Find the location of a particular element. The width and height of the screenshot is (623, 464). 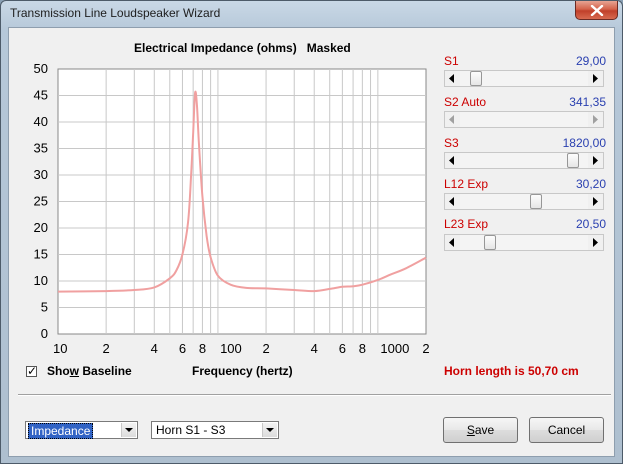

y-tick-label: 5 is located at coordinates (44, 307).